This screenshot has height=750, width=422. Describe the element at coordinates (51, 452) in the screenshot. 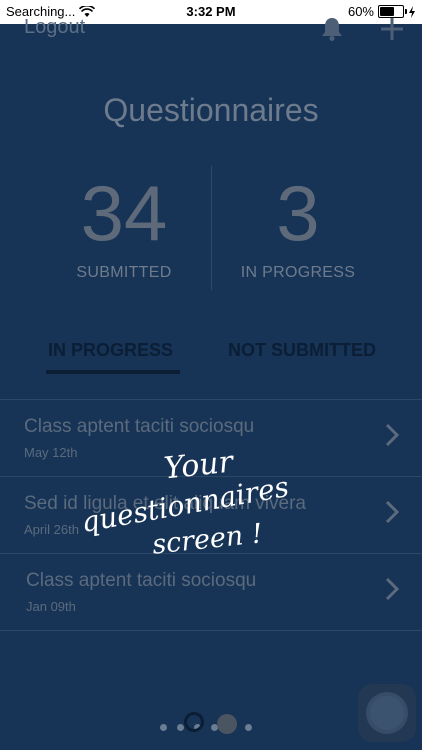

I see `list-item-date: May 12th` at that location.